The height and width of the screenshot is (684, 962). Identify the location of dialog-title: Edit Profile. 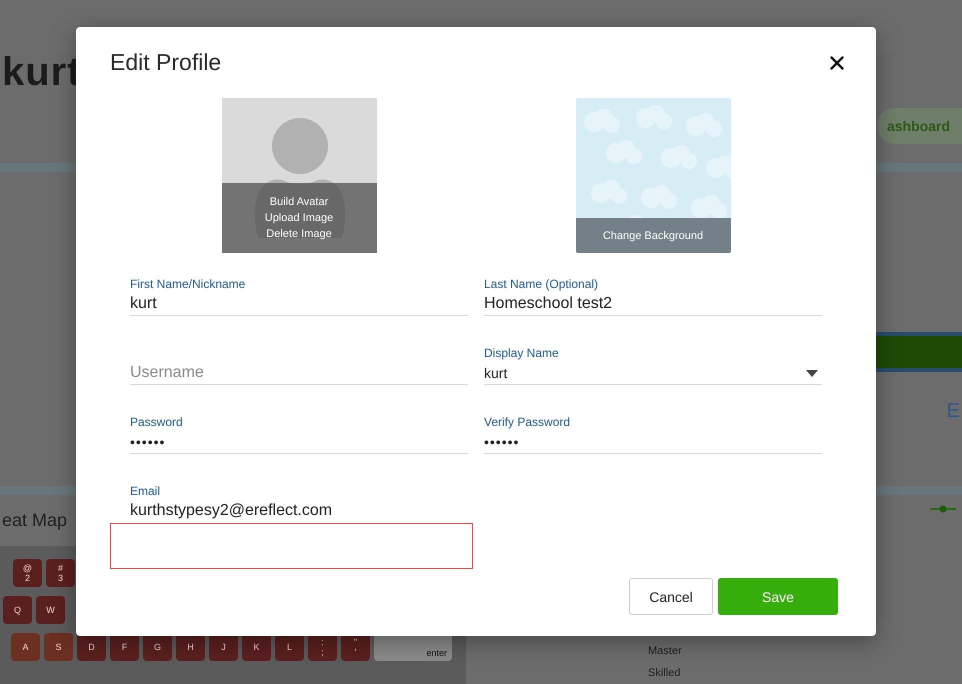
(166, 62).